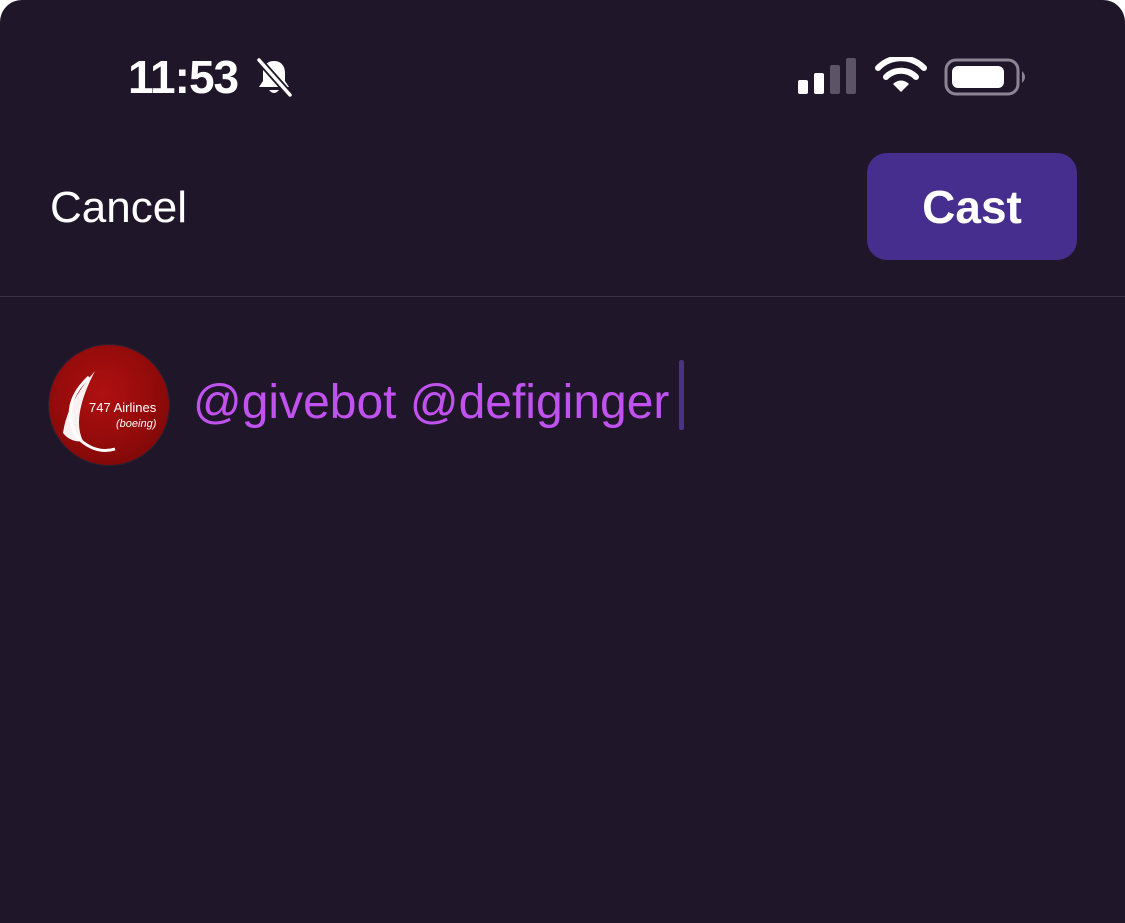  I want to click on header-divider, so click(562, 296).